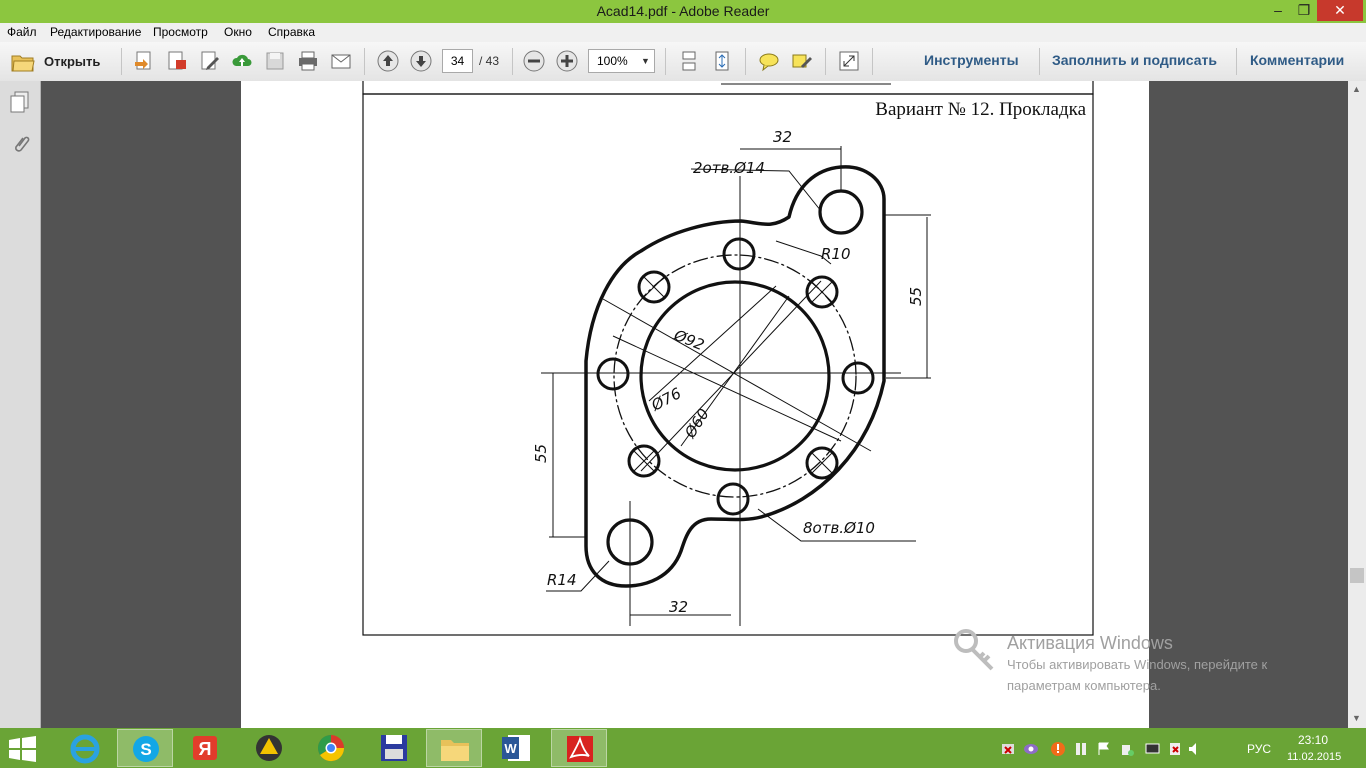  What do you see at coordinates (802, 61) in the screenshot?
I see `highlight-icon` at bounding box center [802, 61].